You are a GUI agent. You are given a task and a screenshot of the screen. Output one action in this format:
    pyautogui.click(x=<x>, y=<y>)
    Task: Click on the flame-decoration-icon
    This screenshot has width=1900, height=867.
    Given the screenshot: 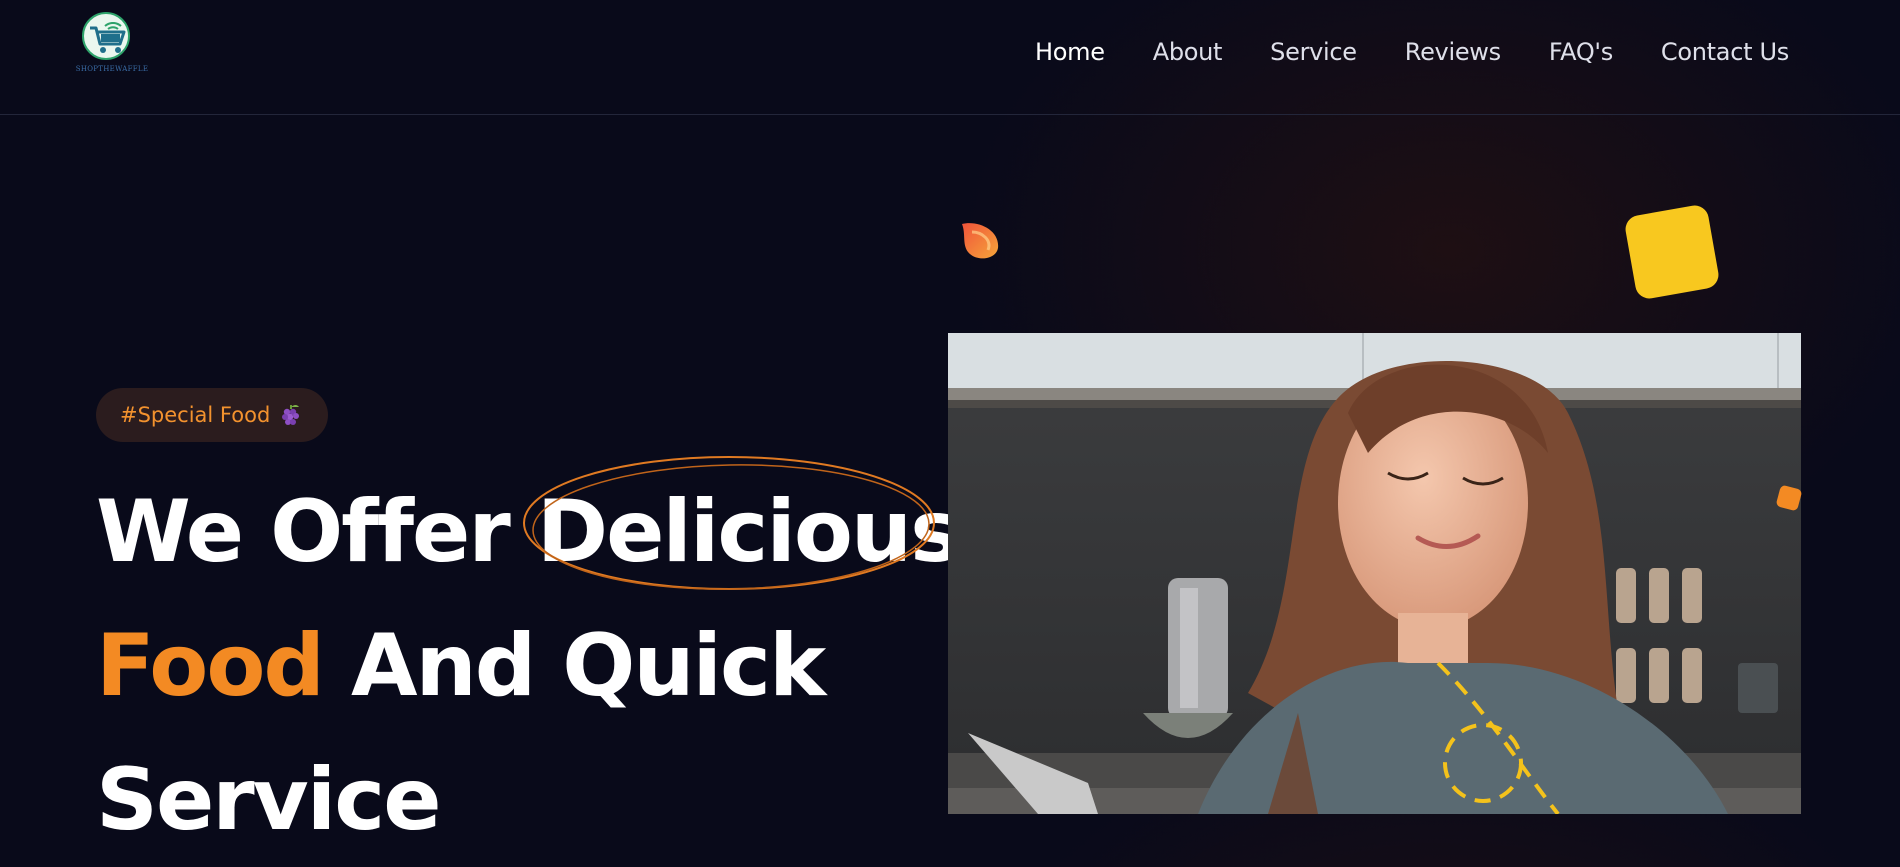 What is the action you would take?
    pyautogui.click(x=980, y=241)
    